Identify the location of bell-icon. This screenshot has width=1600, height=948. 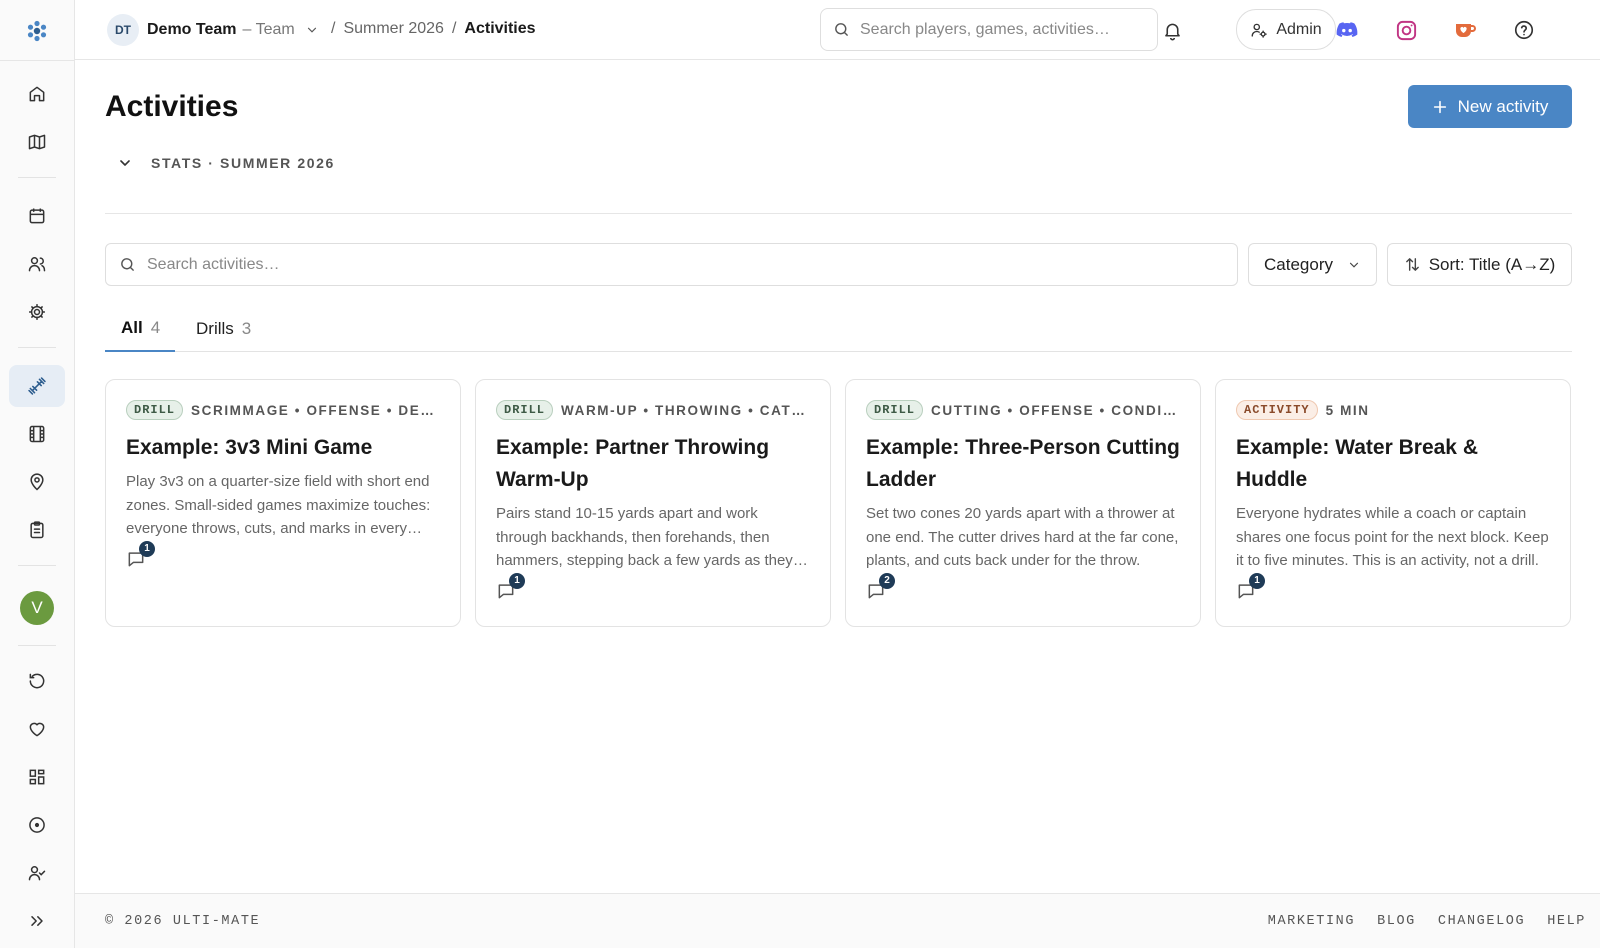
(1172, 31).